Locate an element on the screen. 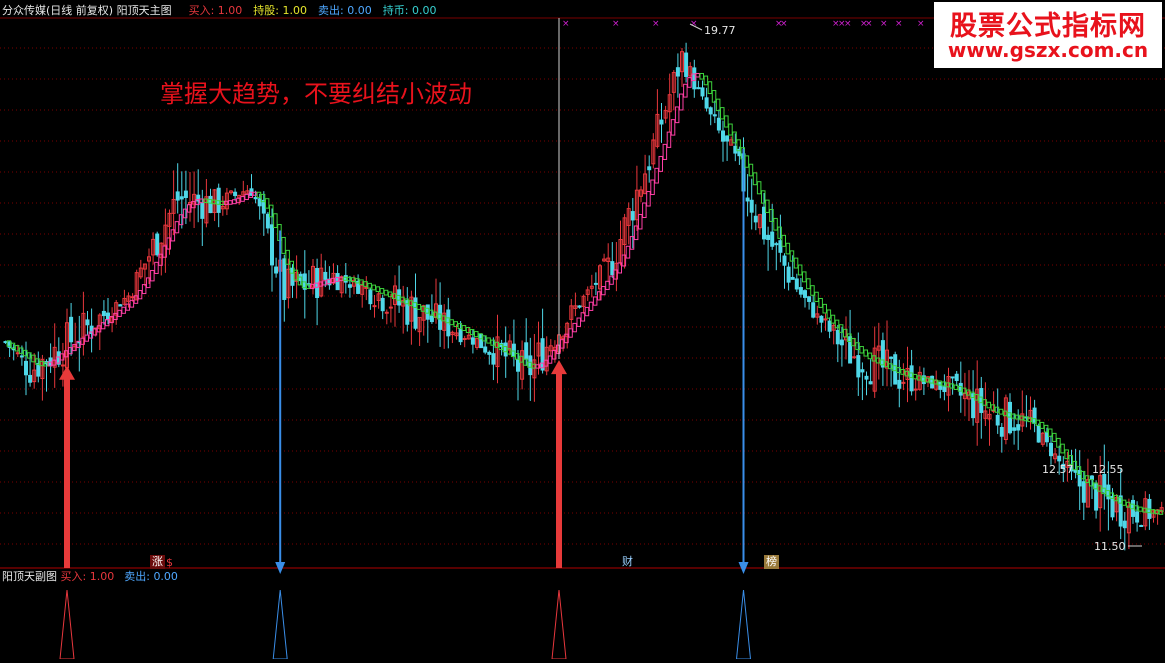  tag-bang: 榜 is located at coordinates (771, 562).